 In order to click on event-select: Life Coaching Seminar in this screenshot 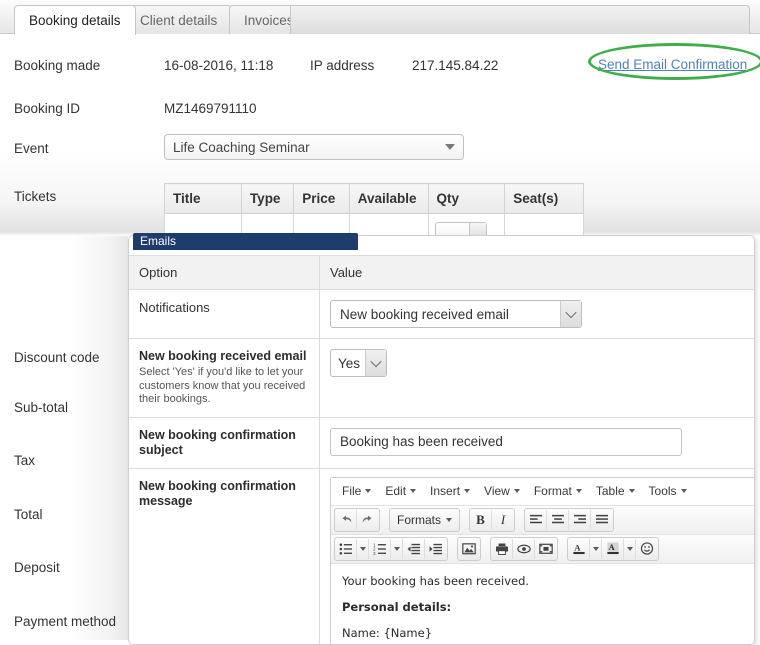, I will do `click(314, 147)`.